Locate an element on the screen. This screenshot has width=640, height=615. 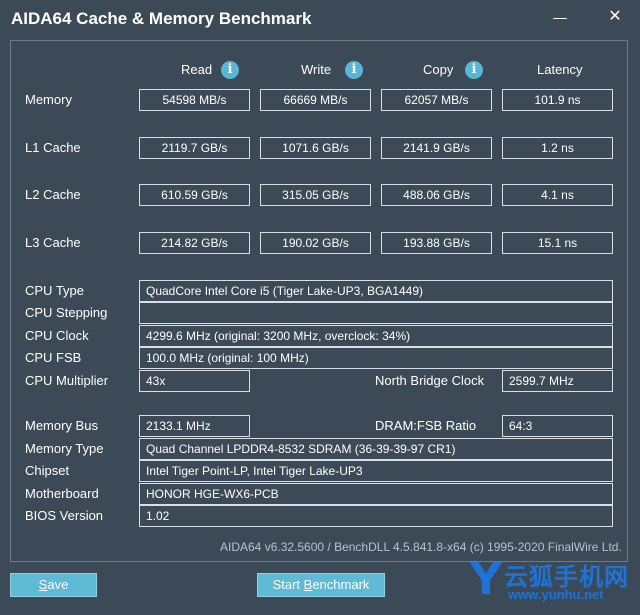
row-label-l2-cache: L2 Cache is located at coordinates (53, 194).